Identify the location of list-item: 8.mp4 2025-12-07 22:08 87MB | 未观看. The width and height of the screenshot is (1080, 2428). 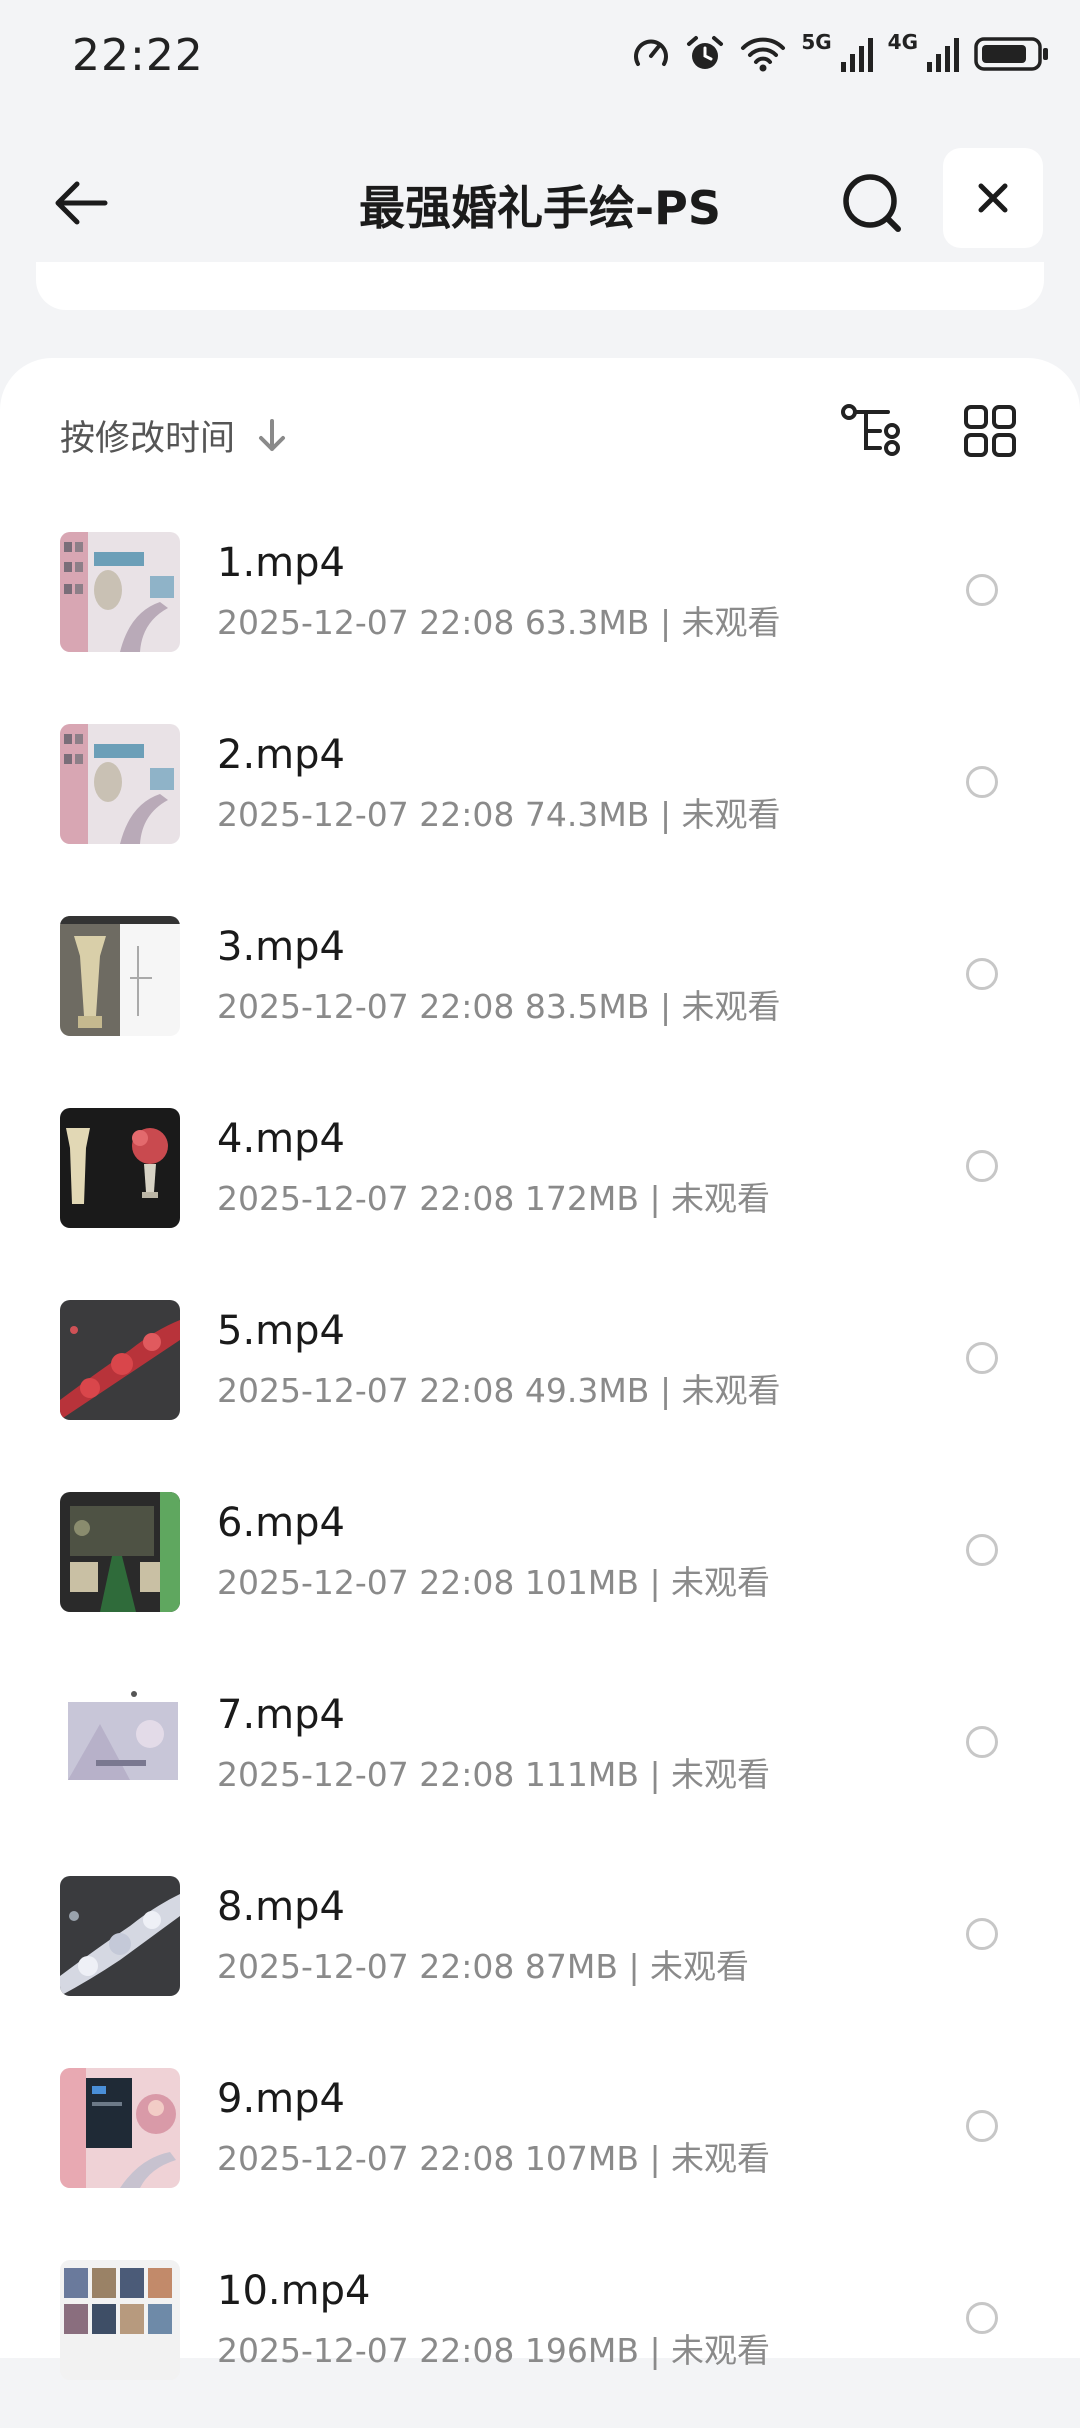
(540, 1948).